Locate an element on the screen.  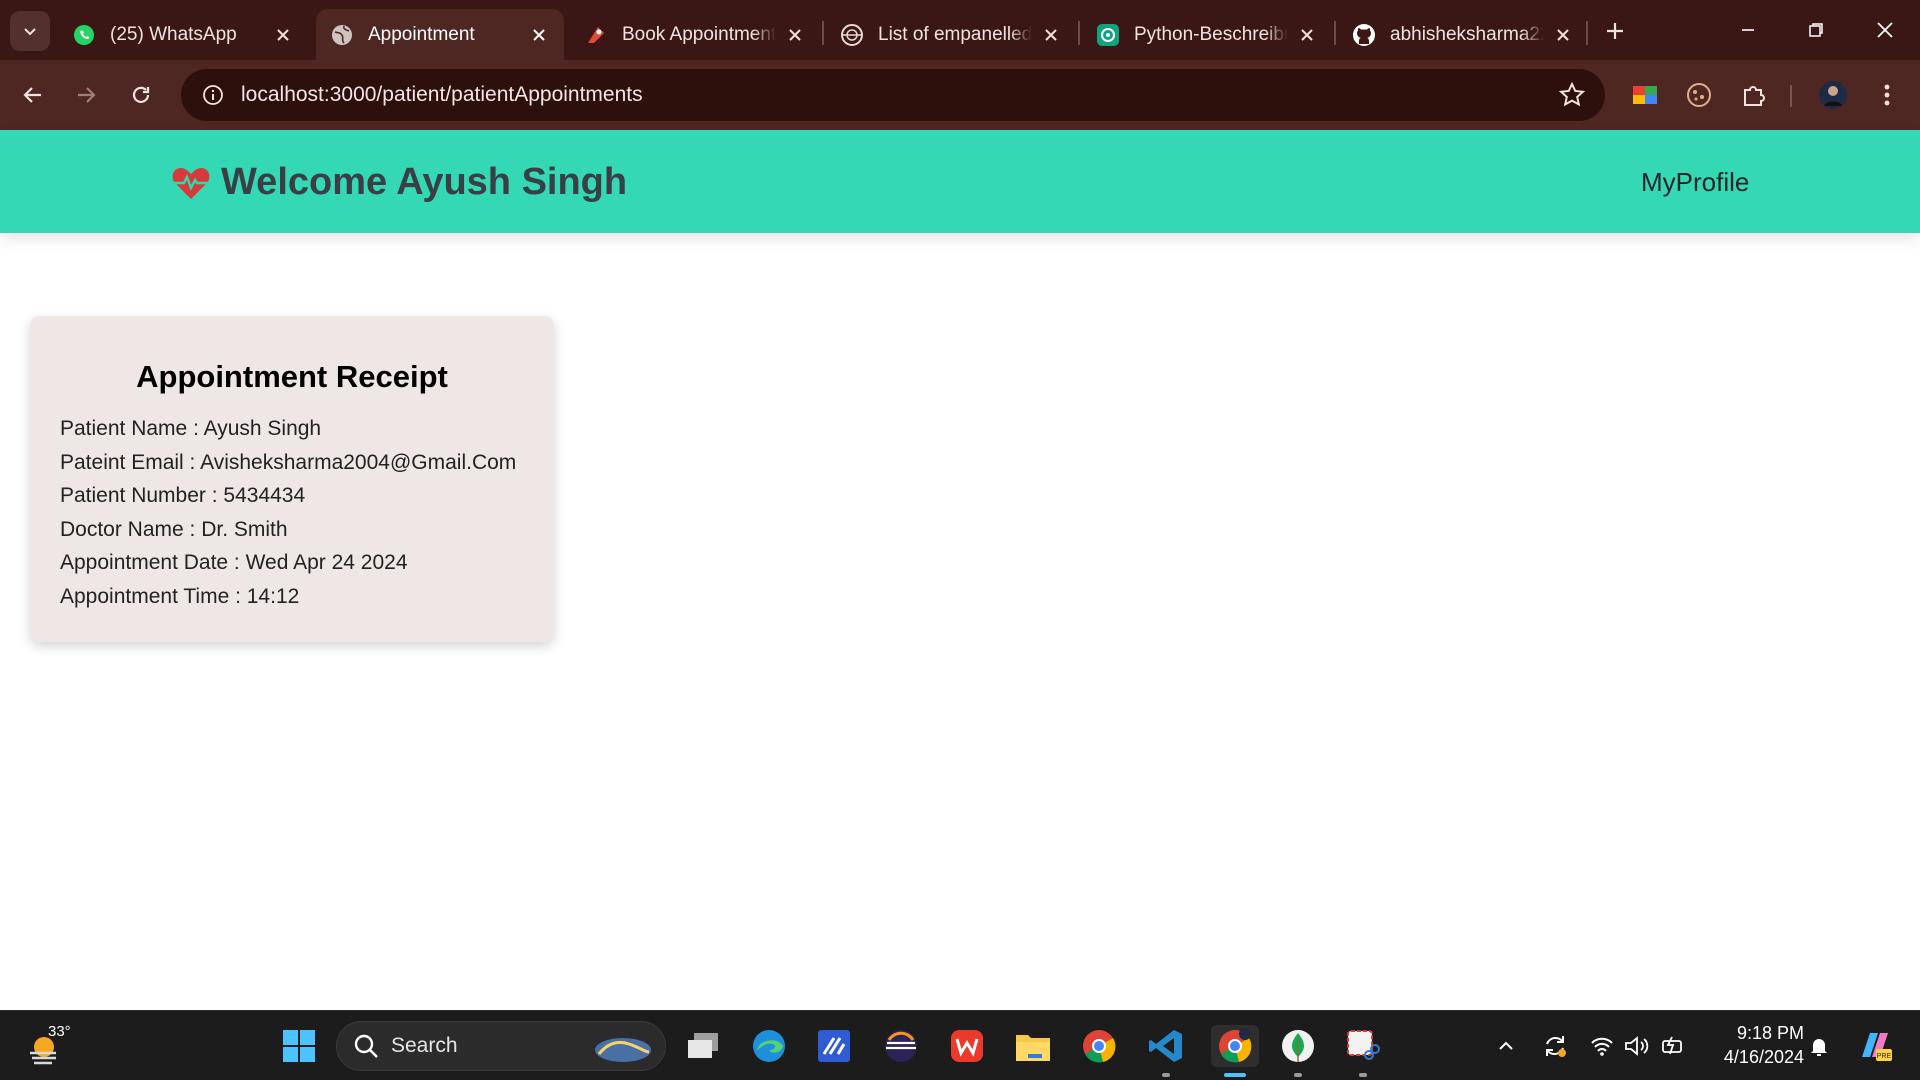
vscode-alt-icon is located at coordinates (834, 1046).